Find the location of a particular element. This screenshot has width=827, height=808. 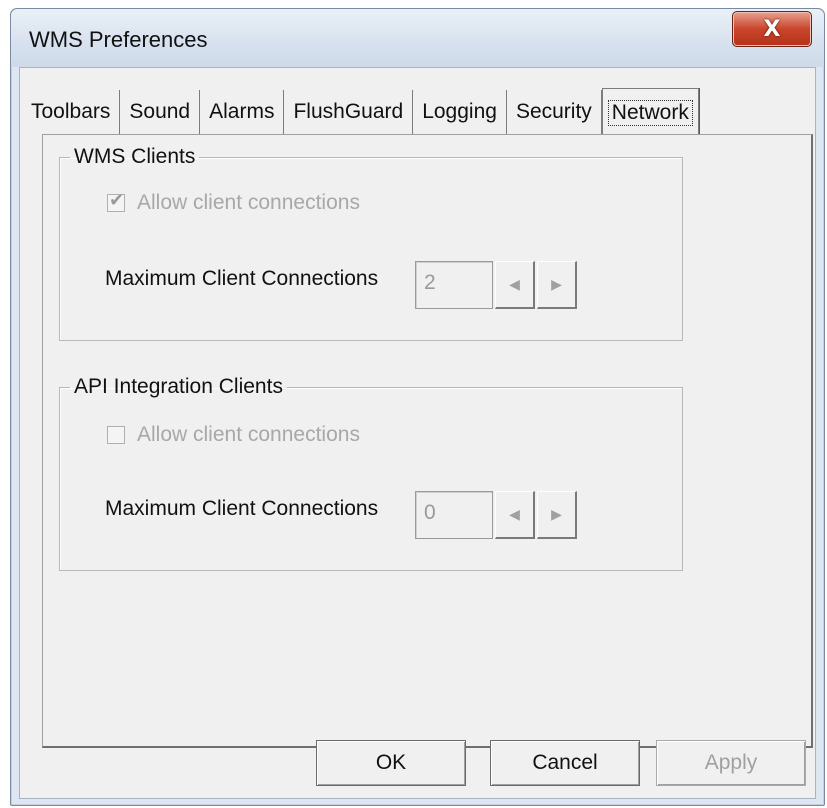

close-button: X is located at coordinates (772, 29).